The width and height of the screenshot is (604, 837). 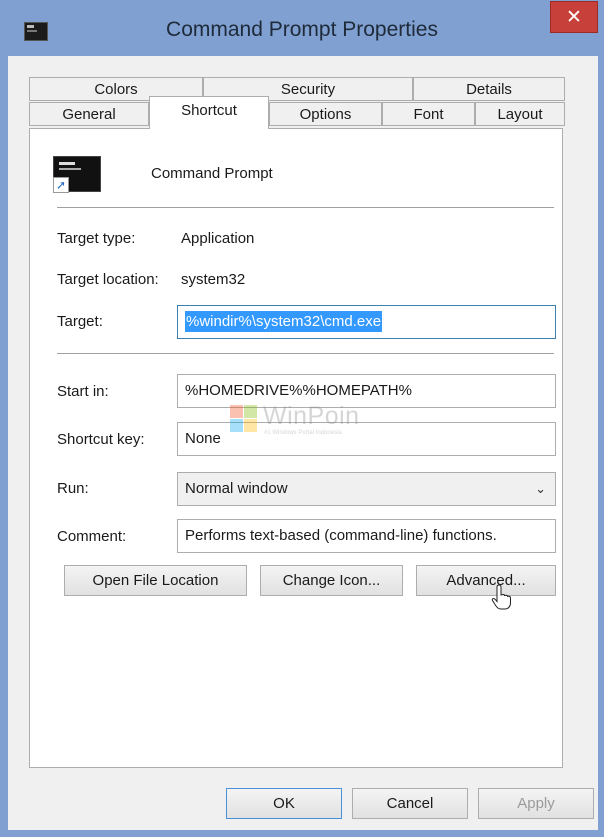 What do you see at coordinates (501, 597) in the screenshot?
I see `hand-cursor-icon` at bounding box center [501, 597].